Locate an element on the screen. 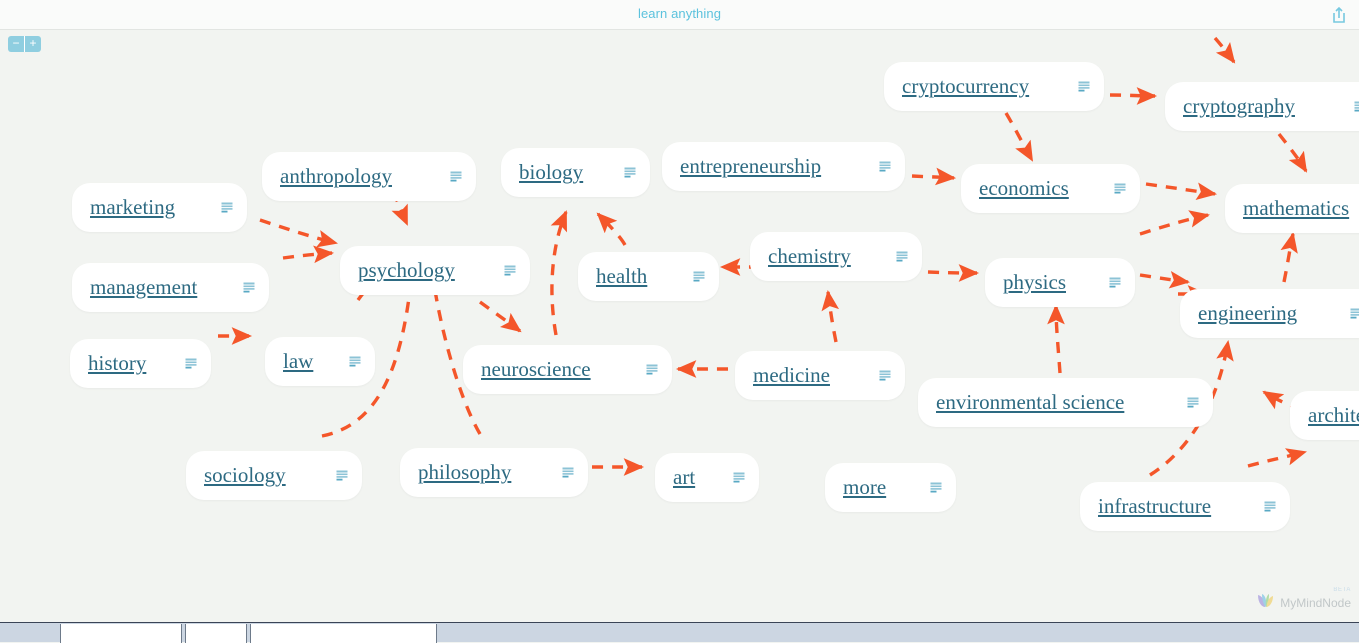  edge-economics-to-mathematics is located at coordinates (1180, 189).